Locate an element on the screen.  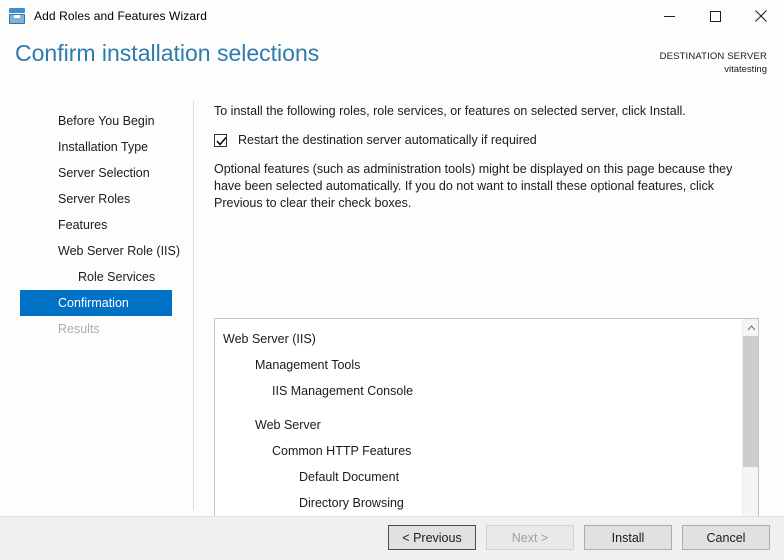
scroll-up-button is located at coordinates (750, 327).